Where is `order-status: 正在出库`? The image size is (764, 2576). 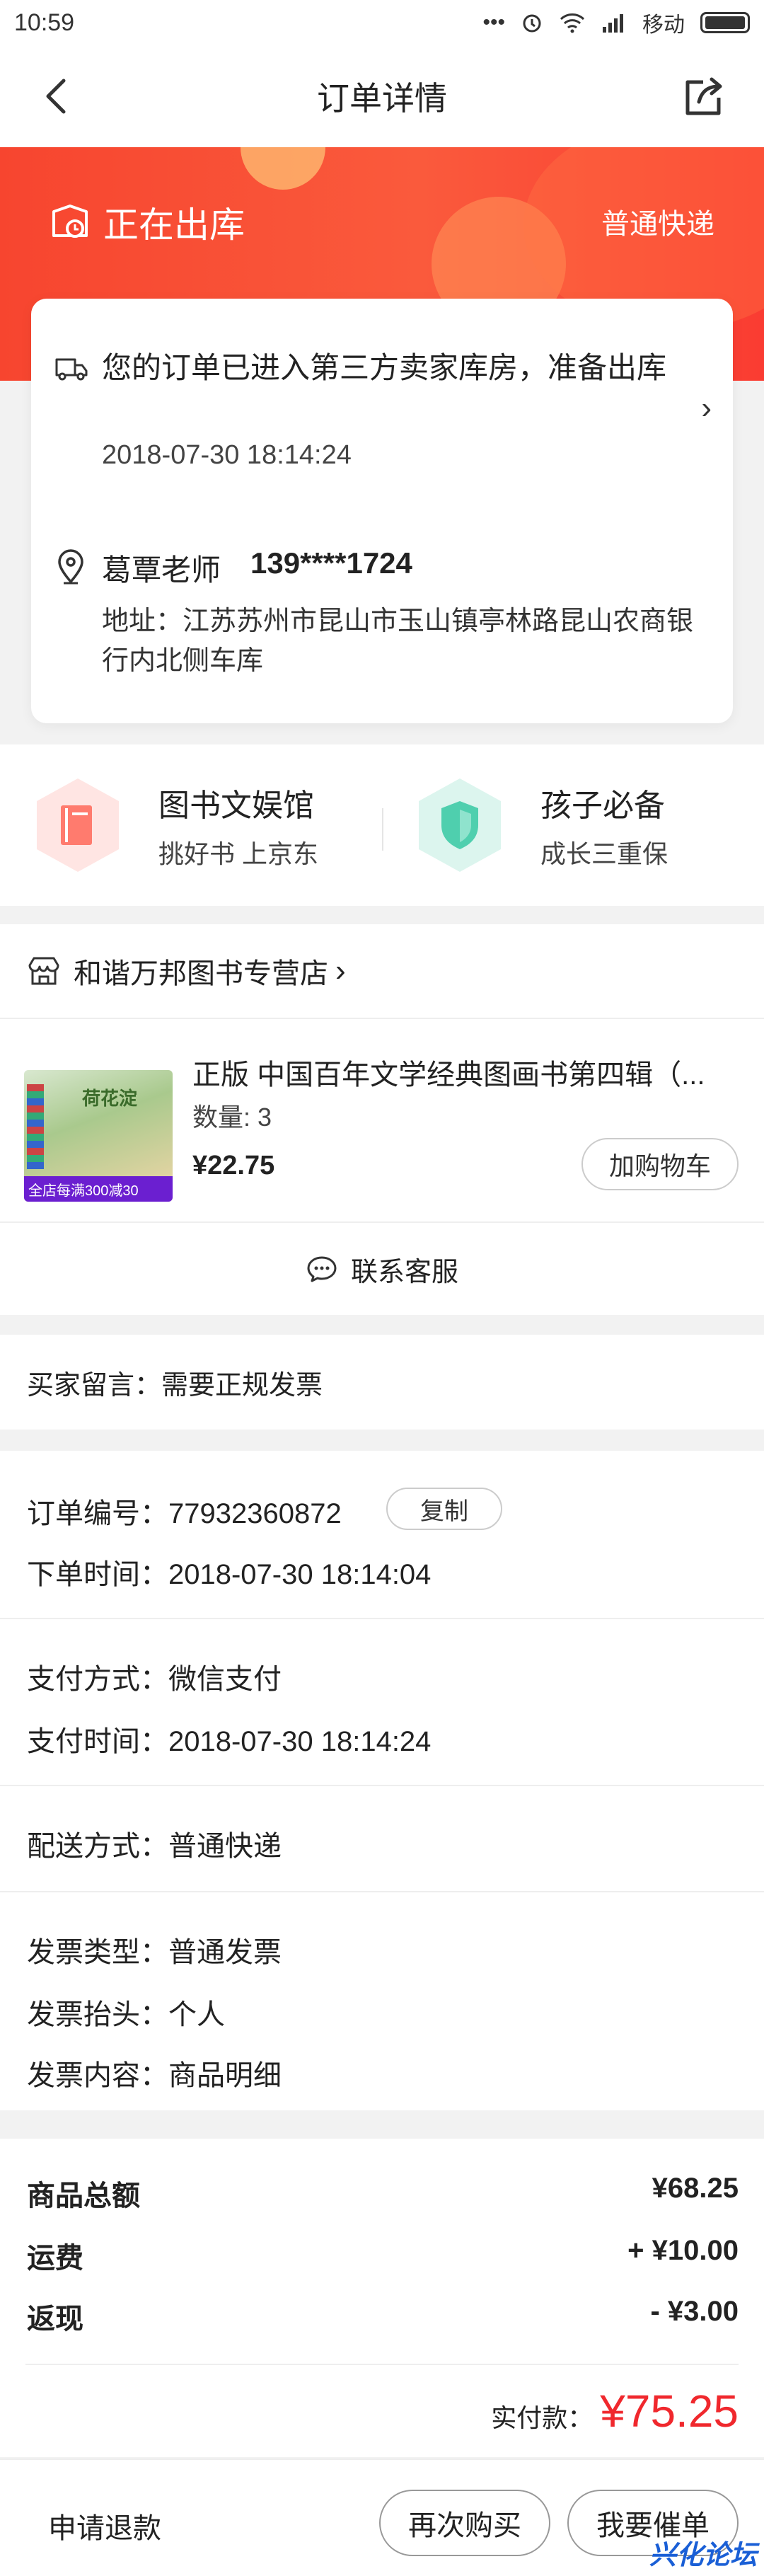
order-status: 正在出库 is located at coordinates (147, 223).